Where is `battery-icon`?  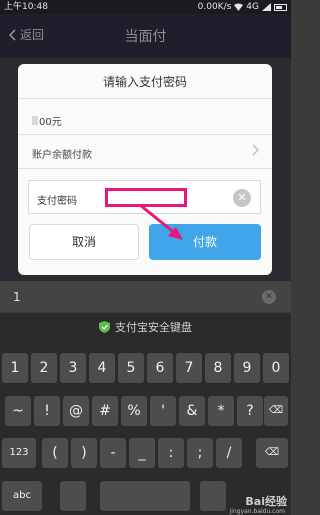 battery-icon is located at coordinates (280, 7).